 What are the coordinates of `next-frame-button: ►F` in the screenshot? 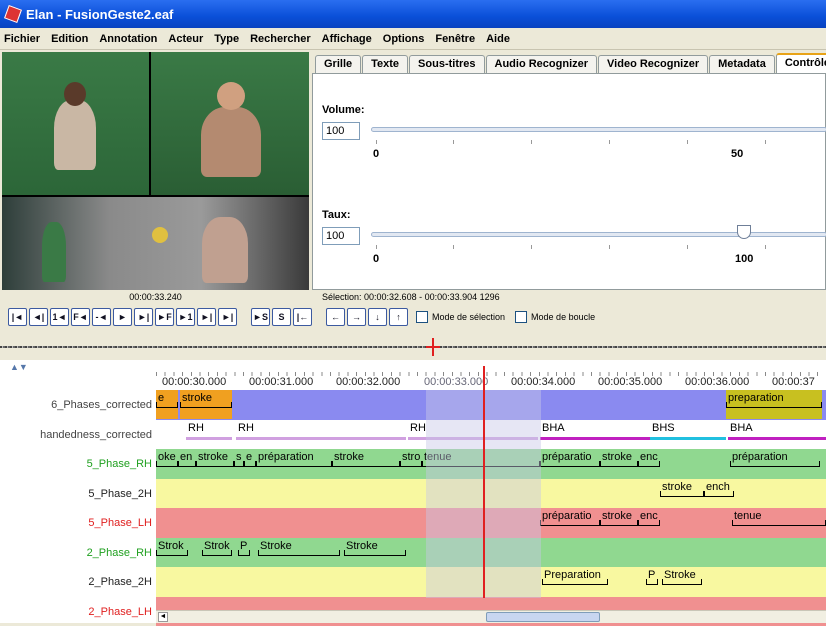 It's located at (164, 317).